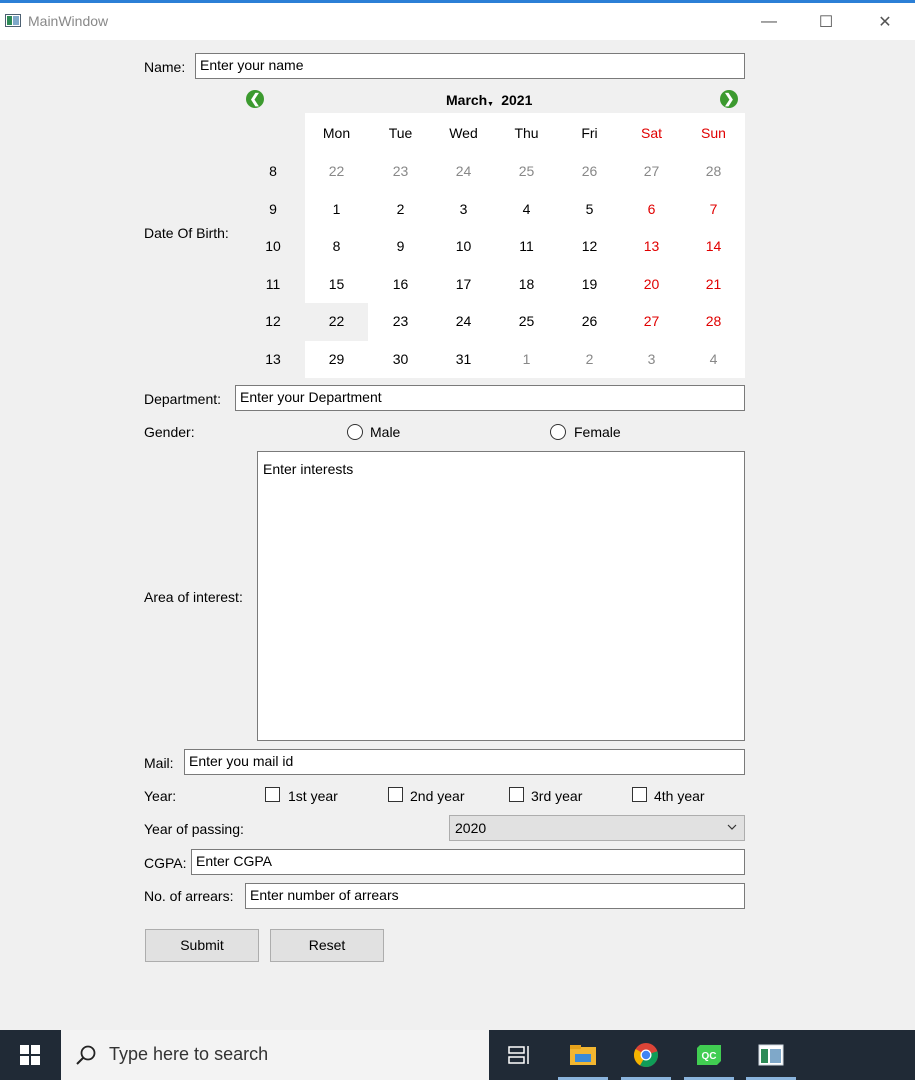  What do you see at coordinates (651, 247) in the screenshot?
I see `calendar-day: 13` at bounding box center [651, 247].